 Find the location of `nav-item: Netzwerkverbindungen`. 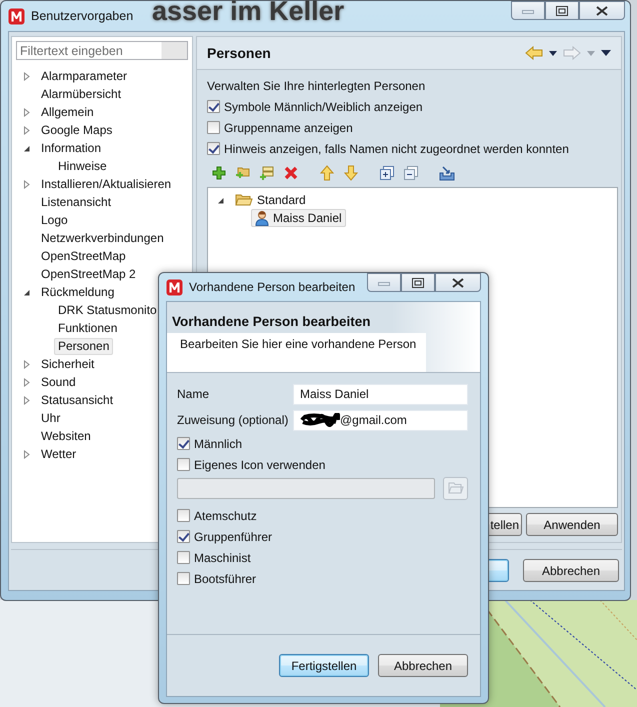

nav-item: Netzwerkverbindungen is located at coordinates (102, 238).